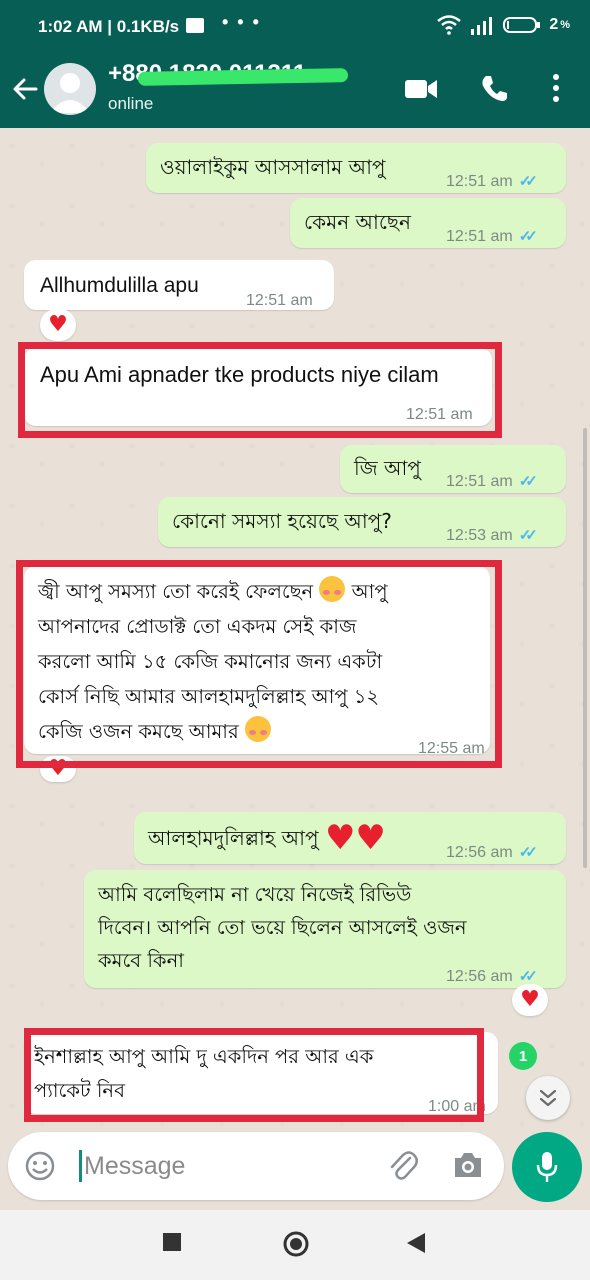  I want to click on home-button, so click(296, 1244).